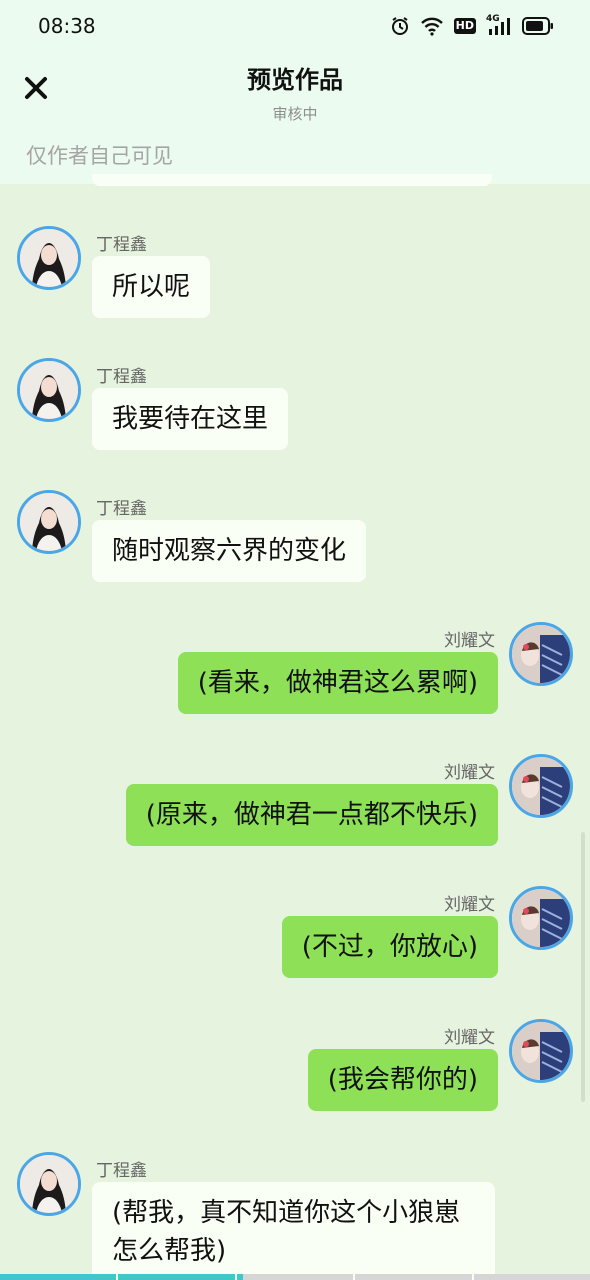 Image resolution: width=590 pixels, height=1280 pixels. I want to click on title-block: 预览作品 审核中, so click(295, 92).